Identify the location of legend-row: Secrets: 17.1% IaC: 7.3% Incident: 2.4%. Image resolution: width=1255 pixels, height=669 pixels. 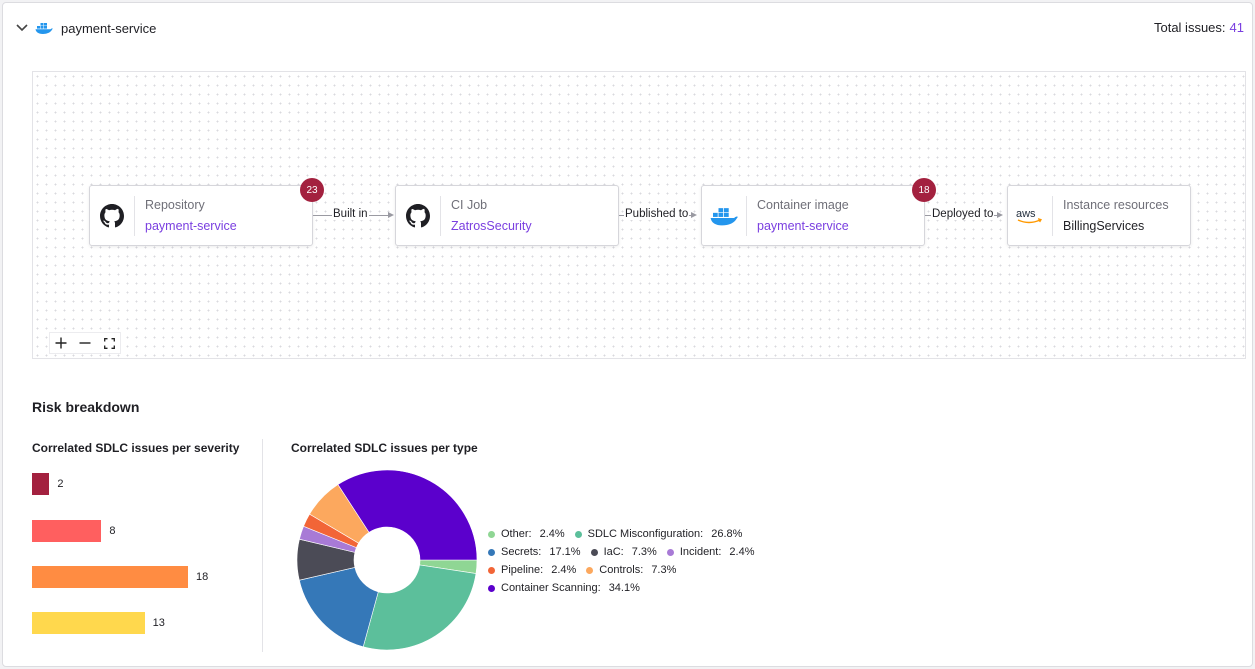
(621, 552).